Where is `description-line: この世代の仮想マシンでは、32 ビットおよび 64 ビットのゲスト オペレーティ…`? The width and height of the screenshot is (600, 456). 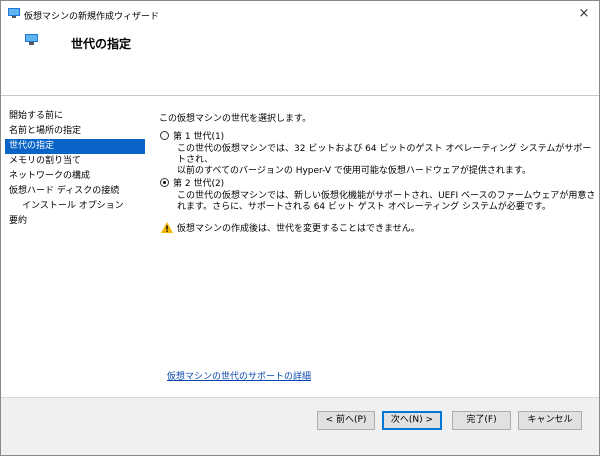 description-line: この世代の仮想マシンでは、32 ビットおよび 64 ビットのゲスト オペレーティ… is located at coordinates (384, 154).